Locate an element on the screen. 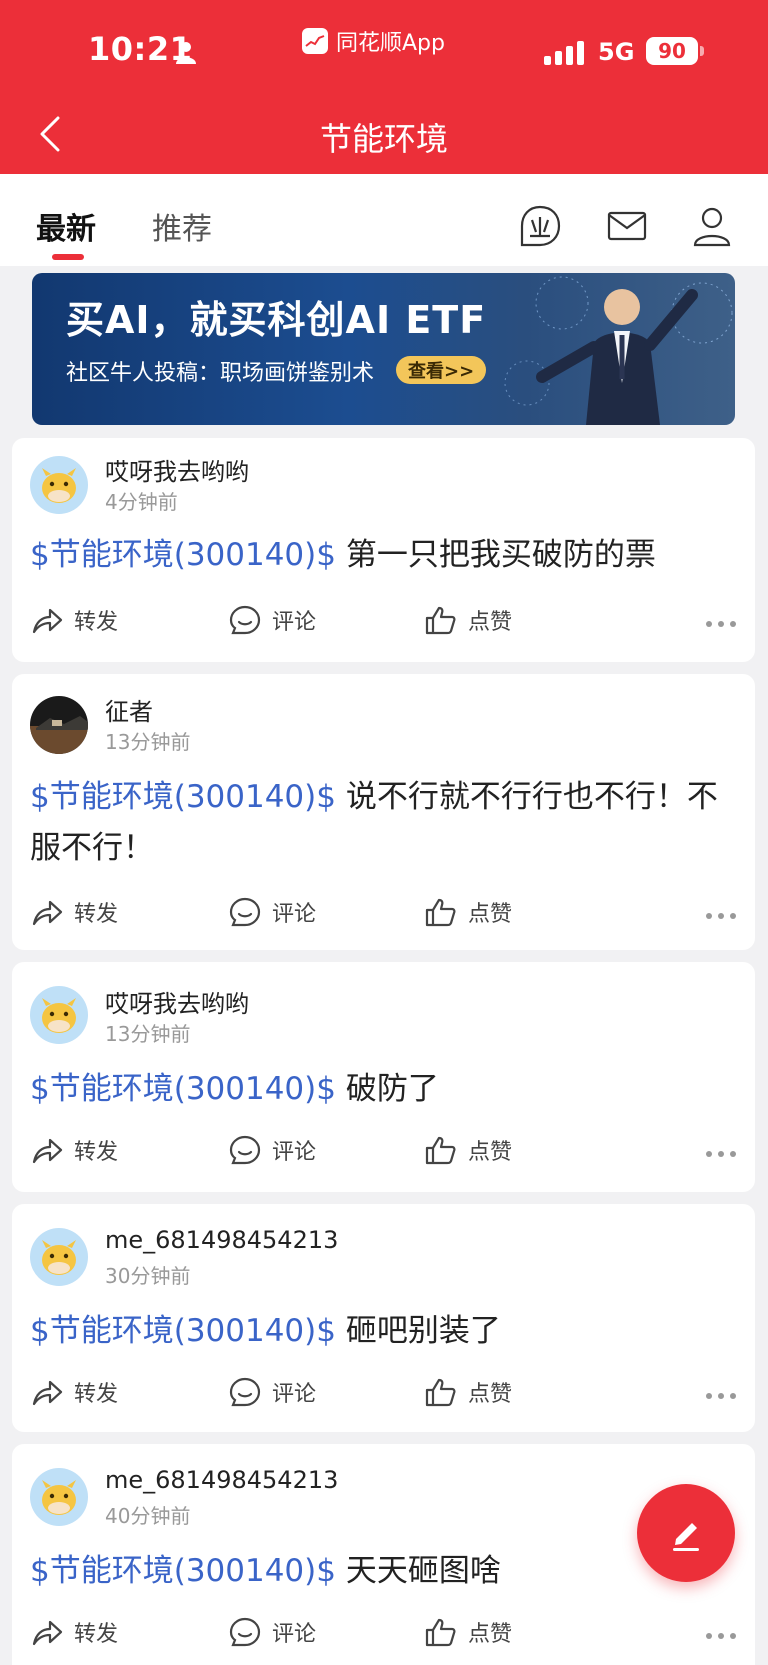  username: 征者 is located at coordinates (129, 709).